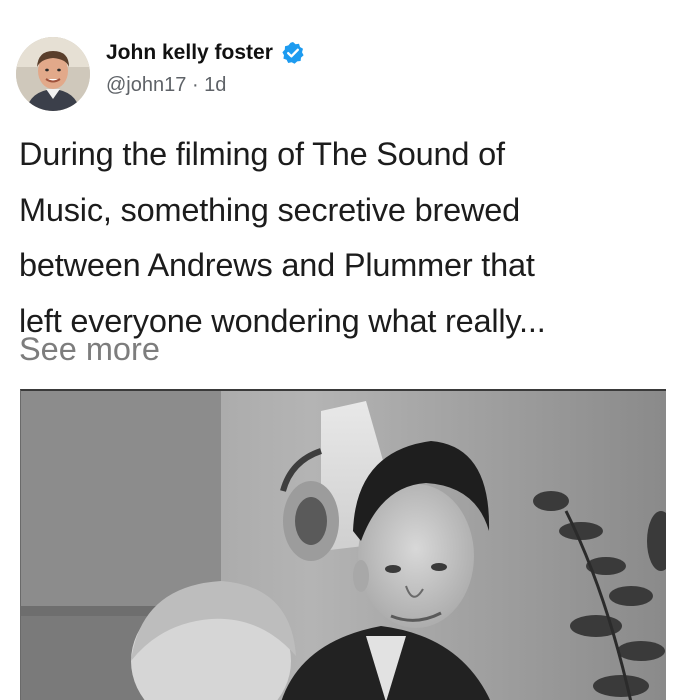  What do you see at coordinates (293, 53) in the screenshot?
I see `verified-badge-icon` at bounding box center [293, 53].